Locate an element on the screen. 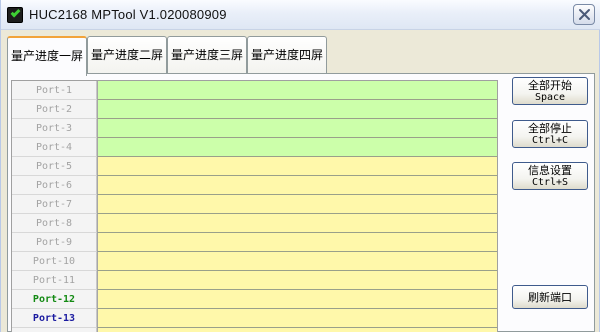 Image resolution: width=600 pixels, height=332 pixels. port-label: Port-3 is located at coordinates (54, 128).